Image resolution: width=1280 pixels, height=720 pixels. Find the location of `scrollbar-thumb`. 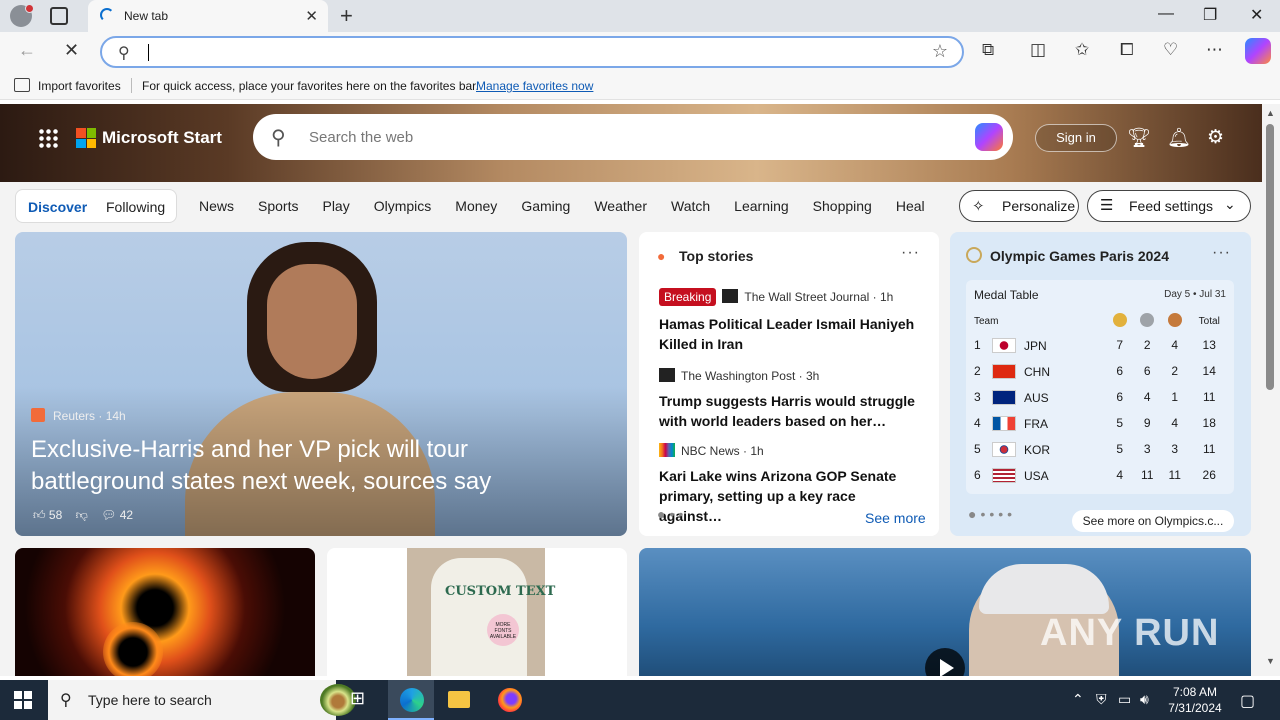

scrollbar-thumb is located at coordinates (1270, 257).